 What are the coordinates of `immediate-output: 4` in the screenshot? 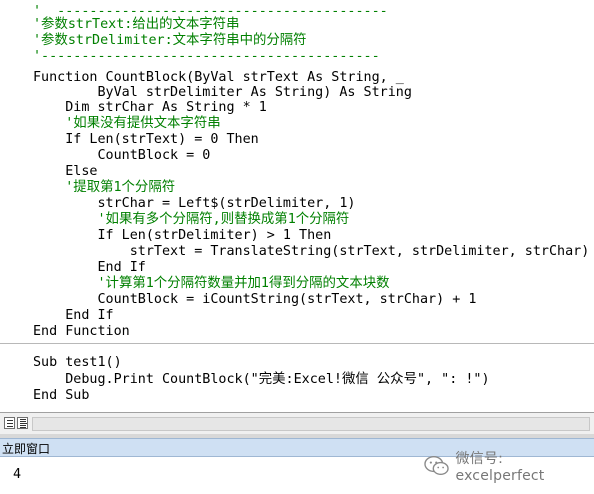 It's located at (17, 474).